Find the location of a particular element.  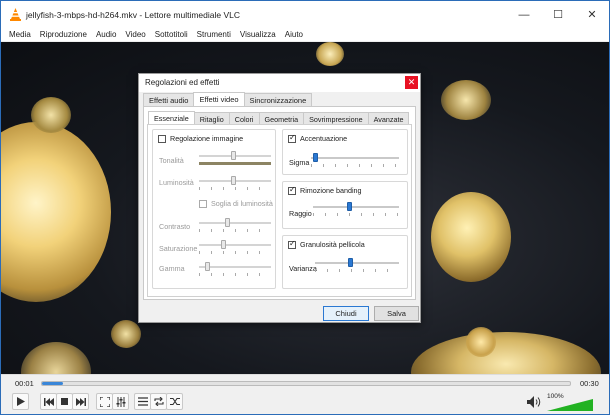

banding-checkbox is located at coordinates (292, 190).